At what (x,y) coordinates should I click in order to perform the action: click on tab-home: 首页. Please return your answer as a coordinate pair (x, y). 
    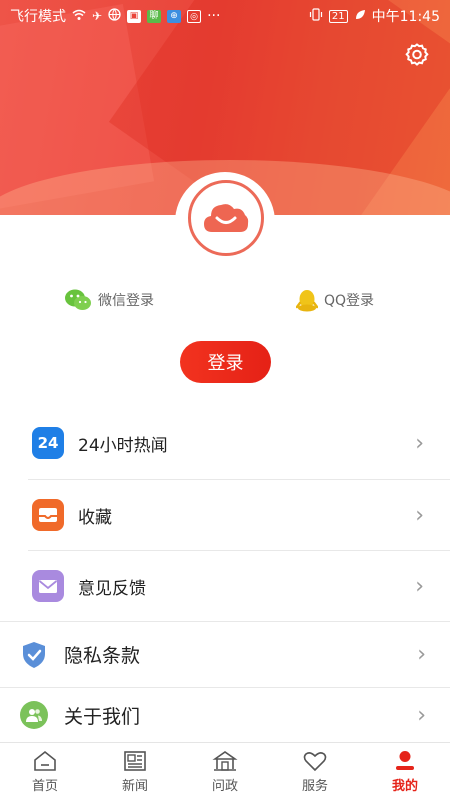
    Looking at the image, I should click on (45, 771).